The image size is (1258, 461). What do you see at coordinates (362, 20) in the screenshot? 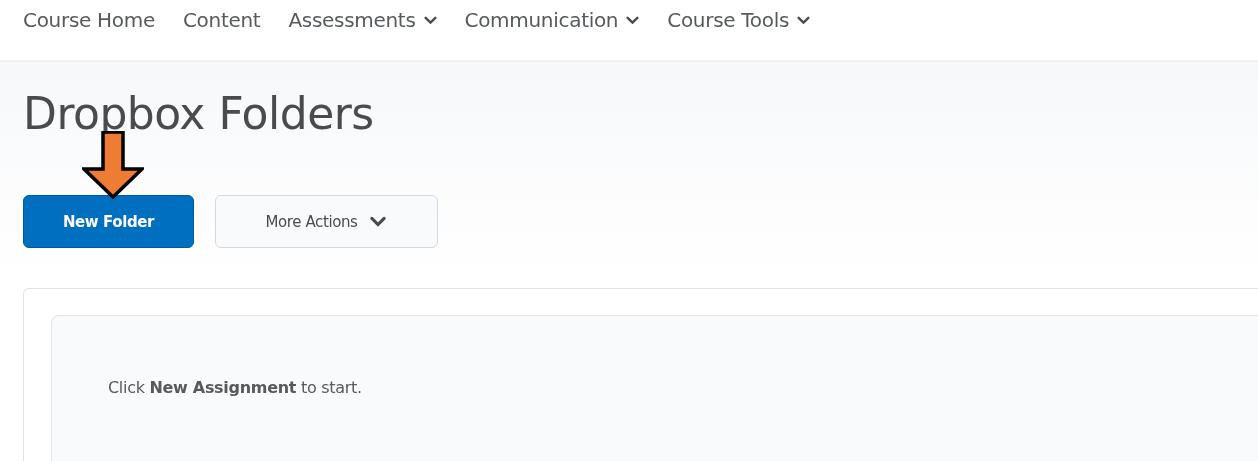
I see `nav-link: Assessments` at bounding box center [362, 20].